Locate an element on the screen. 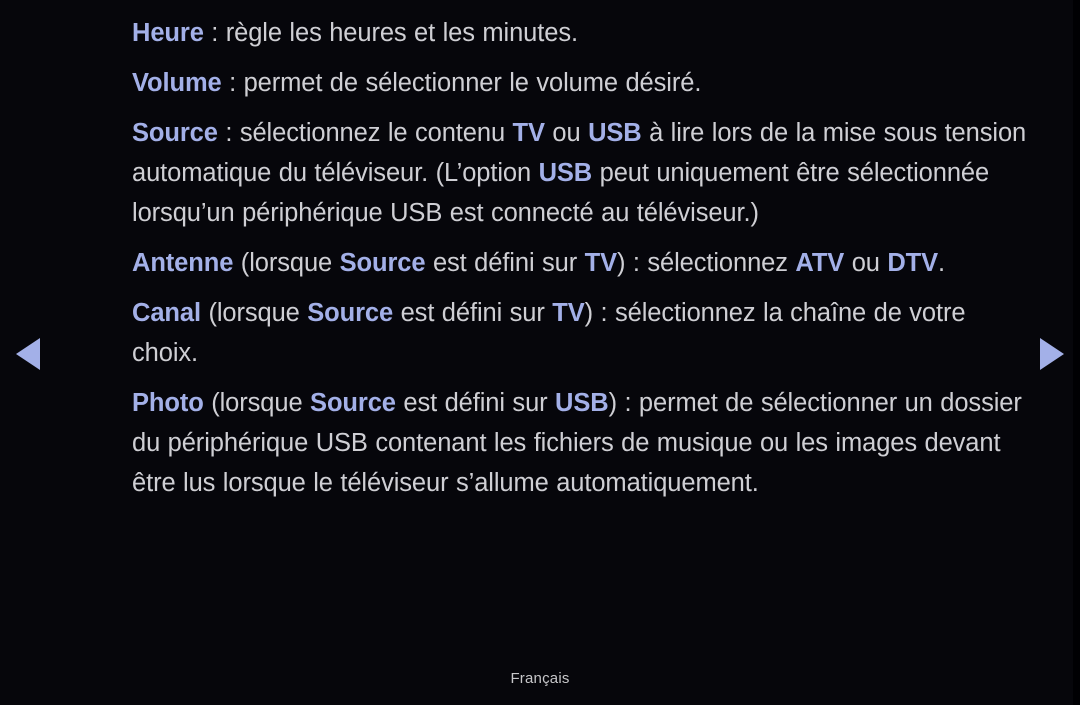 This screenshot has width=1080, height=705. triangle-left-icon is located at coordinates (28, 354).